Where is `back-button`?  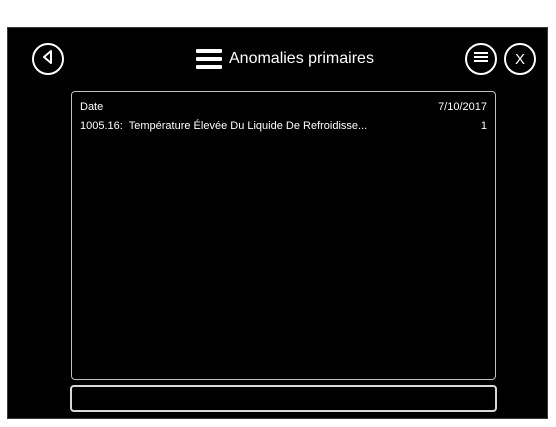 back-button is located at coordinates (48, 59).